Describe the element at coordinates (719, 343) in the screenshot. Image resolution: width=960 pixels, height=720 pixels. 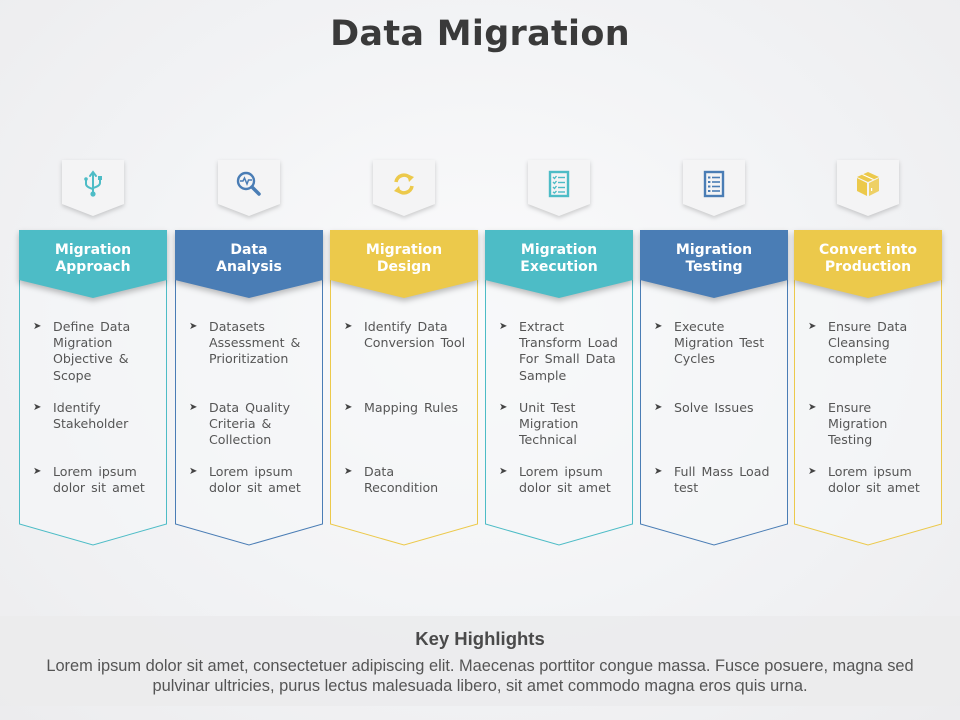
I see `list-item-text: Execute Migration Test Cycles` at that location.